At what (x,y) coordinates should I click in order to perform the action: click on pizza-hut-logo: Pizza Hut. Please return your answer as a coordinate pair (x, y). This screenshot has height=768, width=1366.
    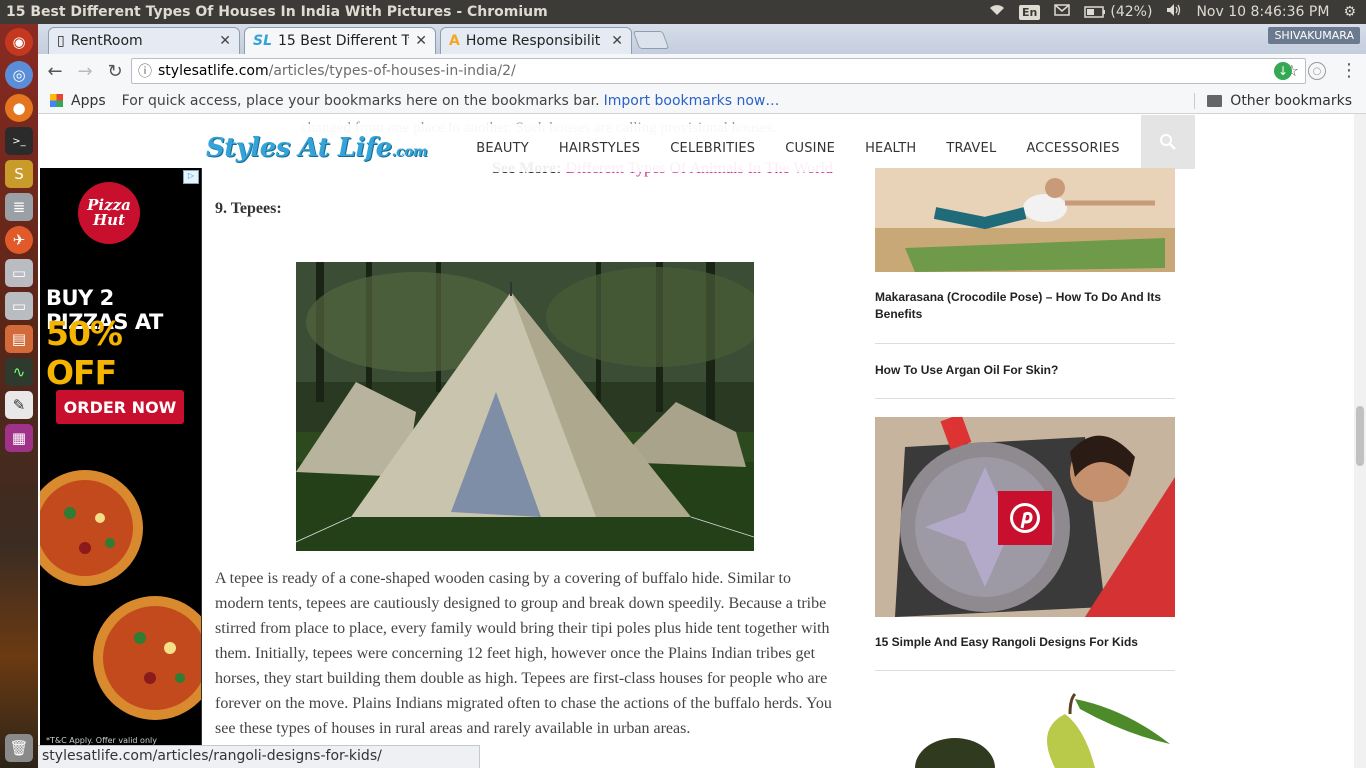
    Looking at the image, I should click on (109, 213).